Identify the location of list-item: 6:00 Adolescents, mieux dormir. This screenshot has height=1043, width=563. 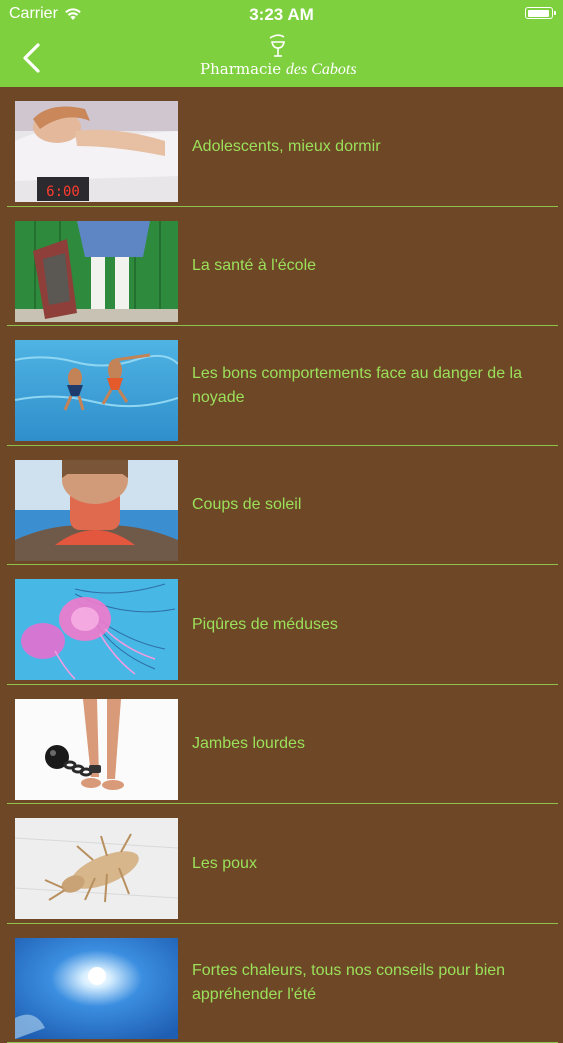
(281, 147).